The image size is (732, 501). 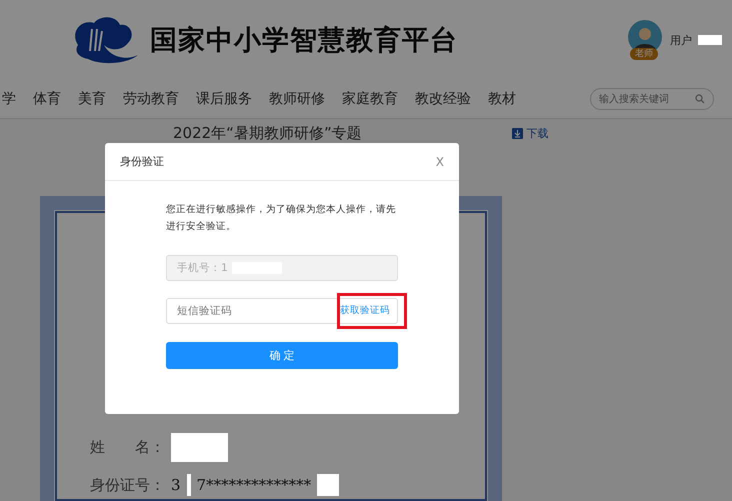 What do you see at coordinates (517, 133) in the screenshot?
I see `download-icon` at bounding box center [517, 133].